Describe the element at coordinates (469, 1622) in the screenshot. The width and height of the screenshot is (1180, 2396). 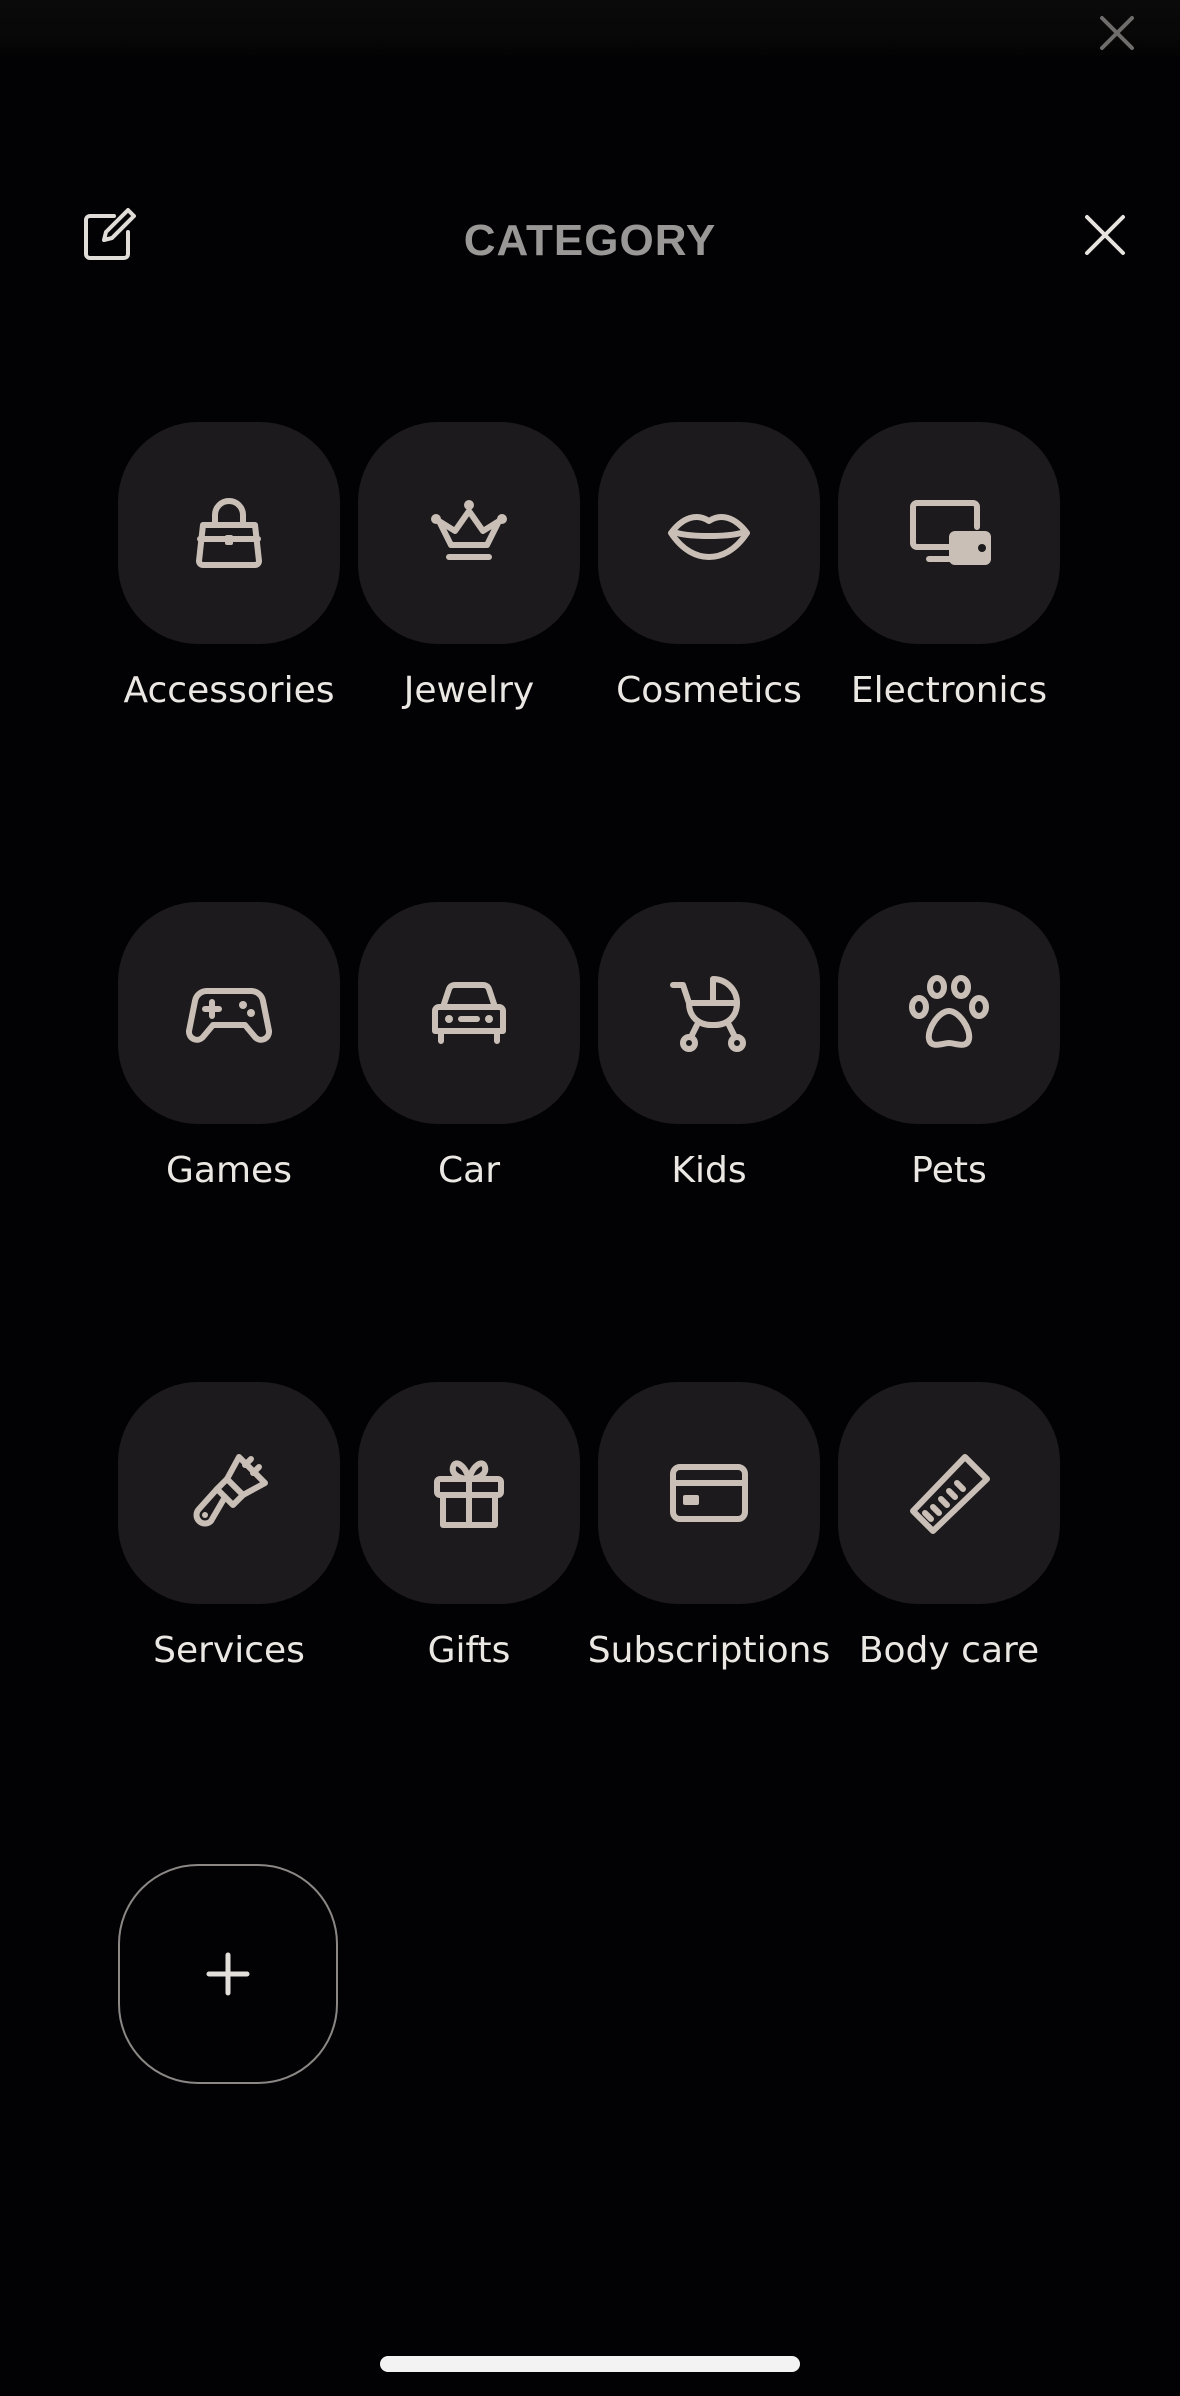
I see `category-gifts: Gifts` at that location.